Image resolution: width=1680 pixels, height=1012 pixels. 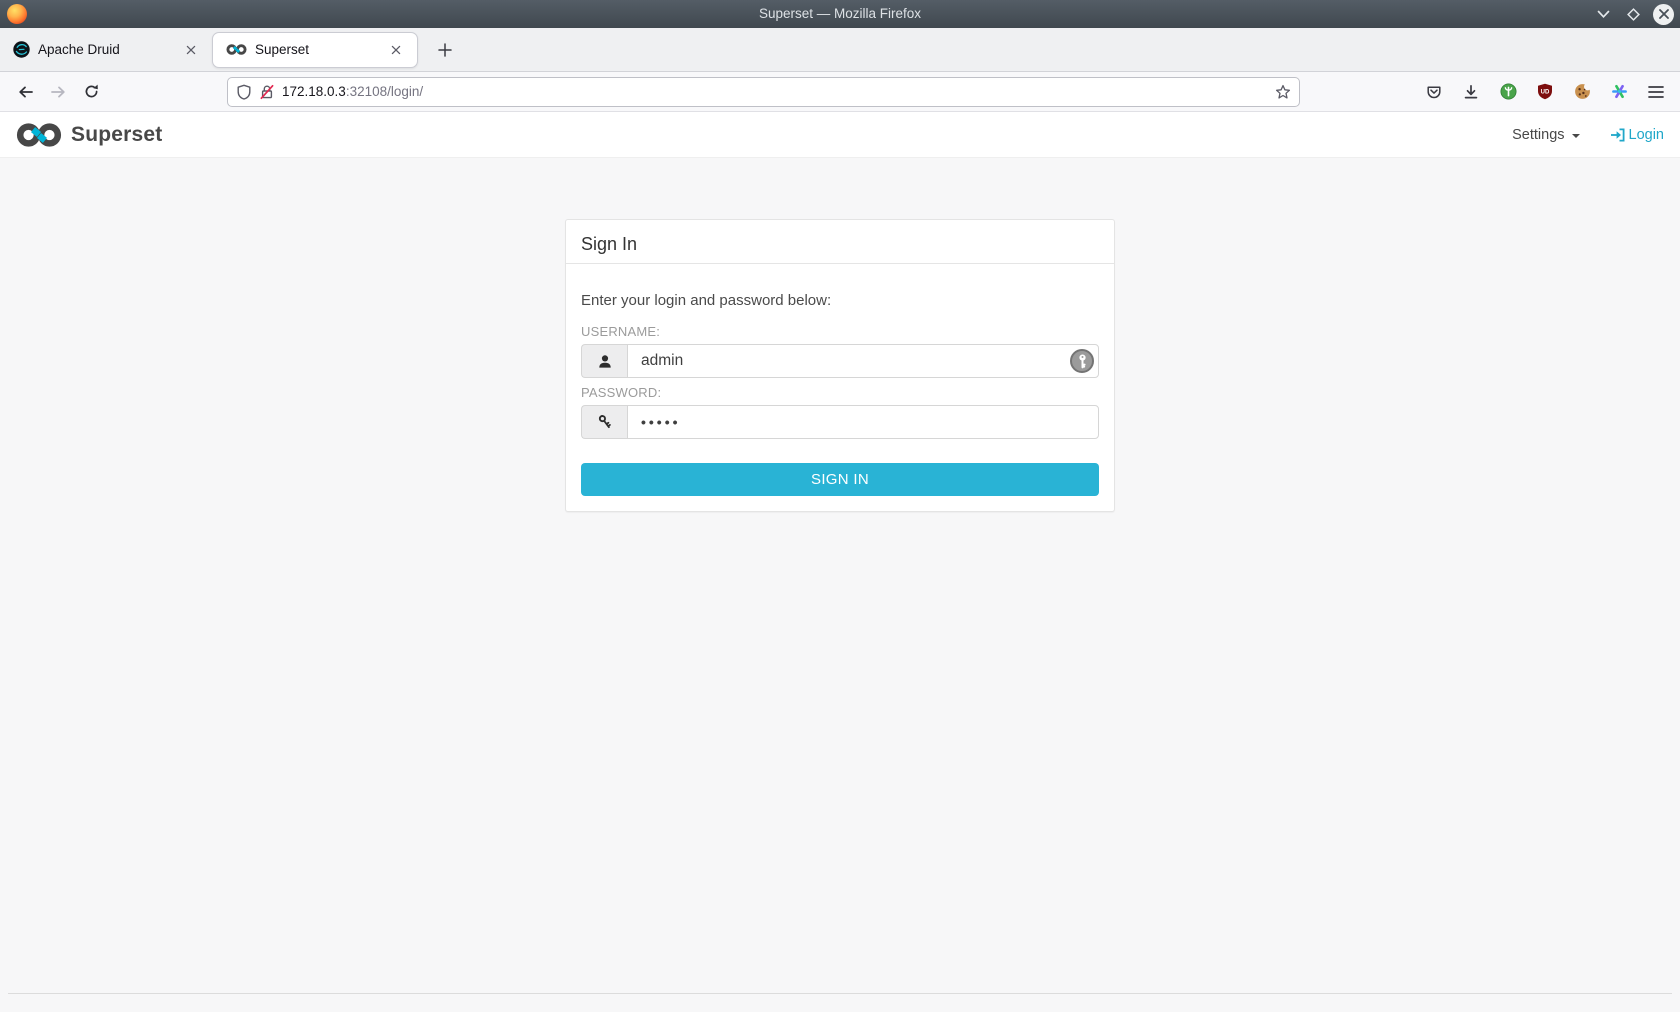 What do you see at coordinates (840, 242) in the screenshot?
I see `panel-header: Sign In` at bounding box center [840, 242].